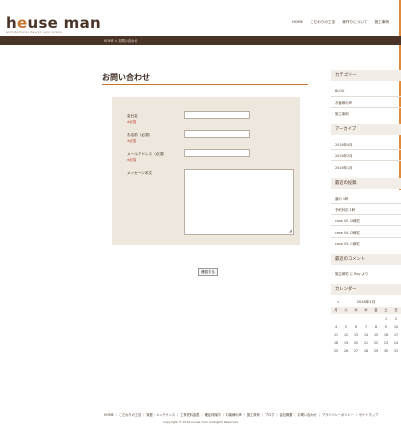 This screenshot has height=426, width=401. Describe the element at coordinates (376, 351) in the screenshot. I see `calendar-day: 29` at that location.